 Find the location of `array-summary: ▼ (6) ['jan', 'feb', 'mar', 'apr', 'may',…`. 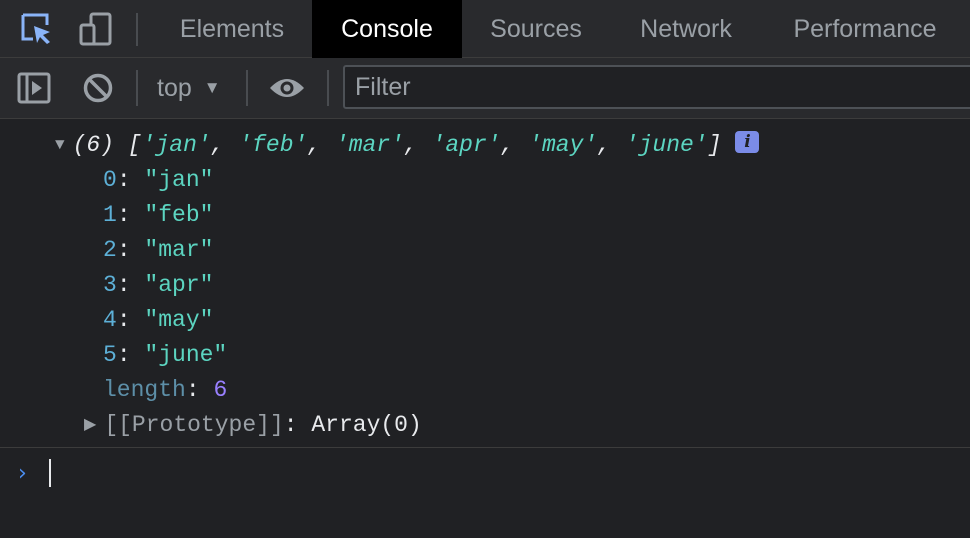

array-summary: ▼ (6) ['jan', 'feb', 'mar', 'apr', 'may',… is located at coordinates (407, 145).